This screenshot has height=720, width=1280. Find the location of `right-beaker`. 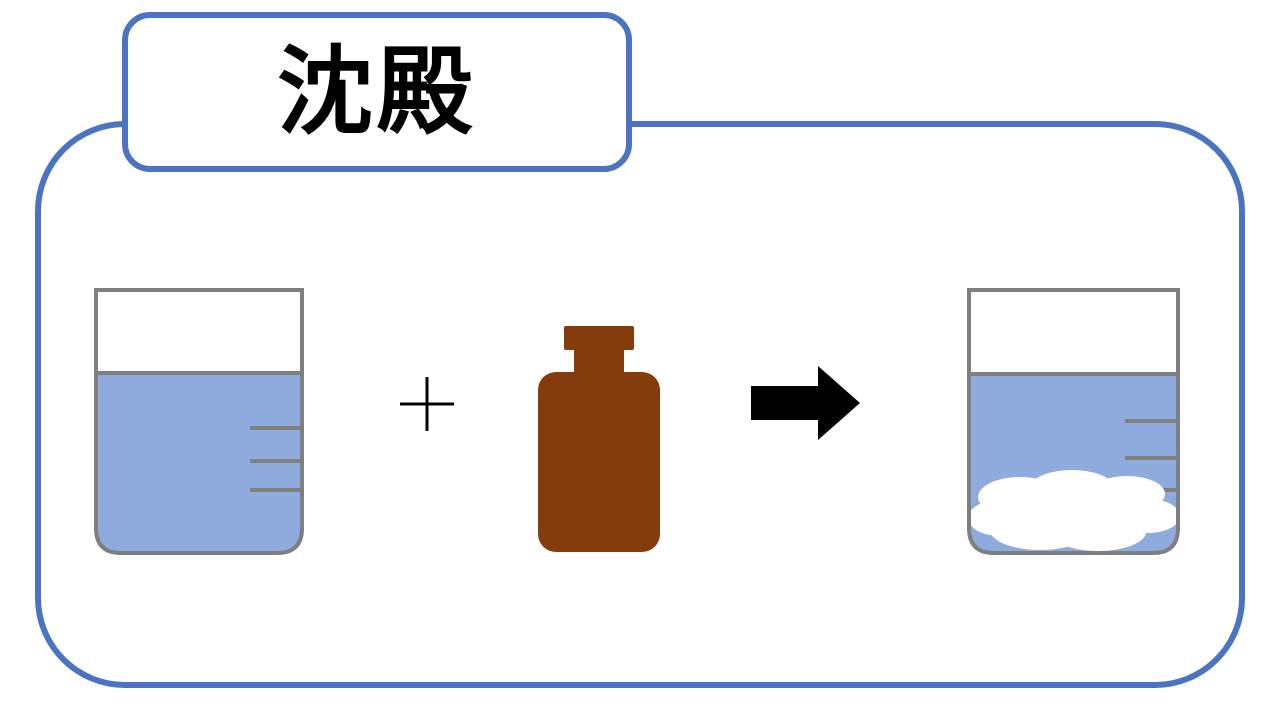

right-beaker is located at coordinates (1073, 421).